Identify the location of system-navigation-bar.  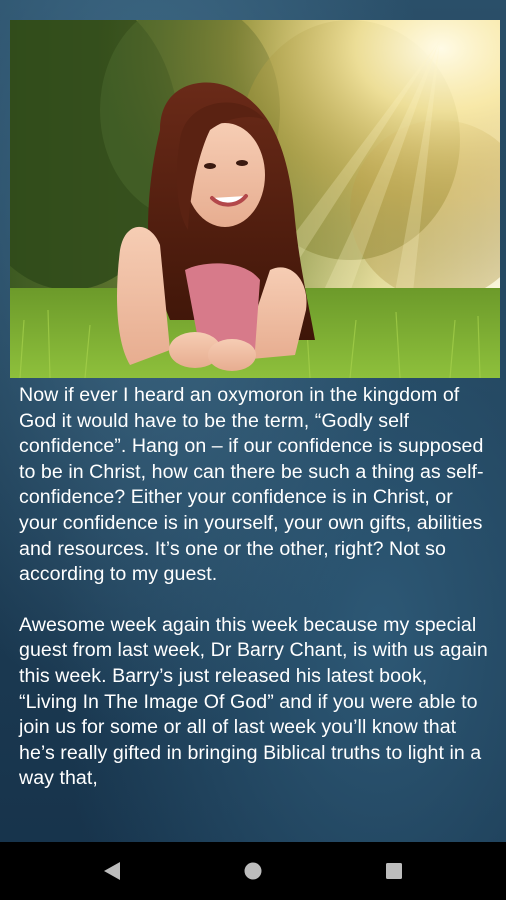
(253, 871).